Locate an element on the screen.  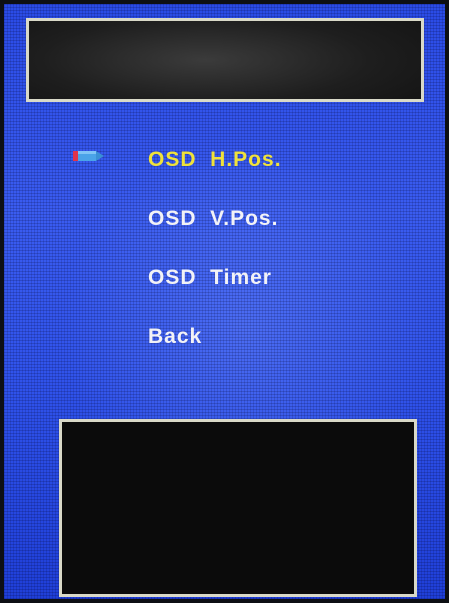
menu-item-back: Back is located at coordinates (175, 337).